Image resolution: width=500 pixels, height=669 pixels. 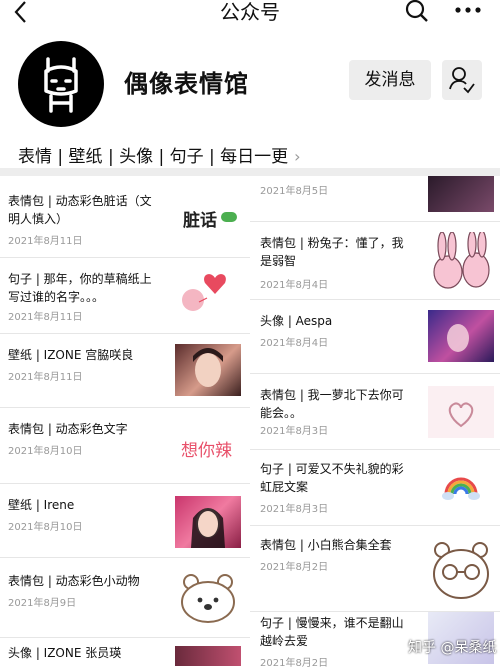 What do you see at coordinates (332, 252) in the screenshot?
I see `article-title: 表情包 | 粉兔子：懂了，我是弱智` at bounding box center [332, 252].